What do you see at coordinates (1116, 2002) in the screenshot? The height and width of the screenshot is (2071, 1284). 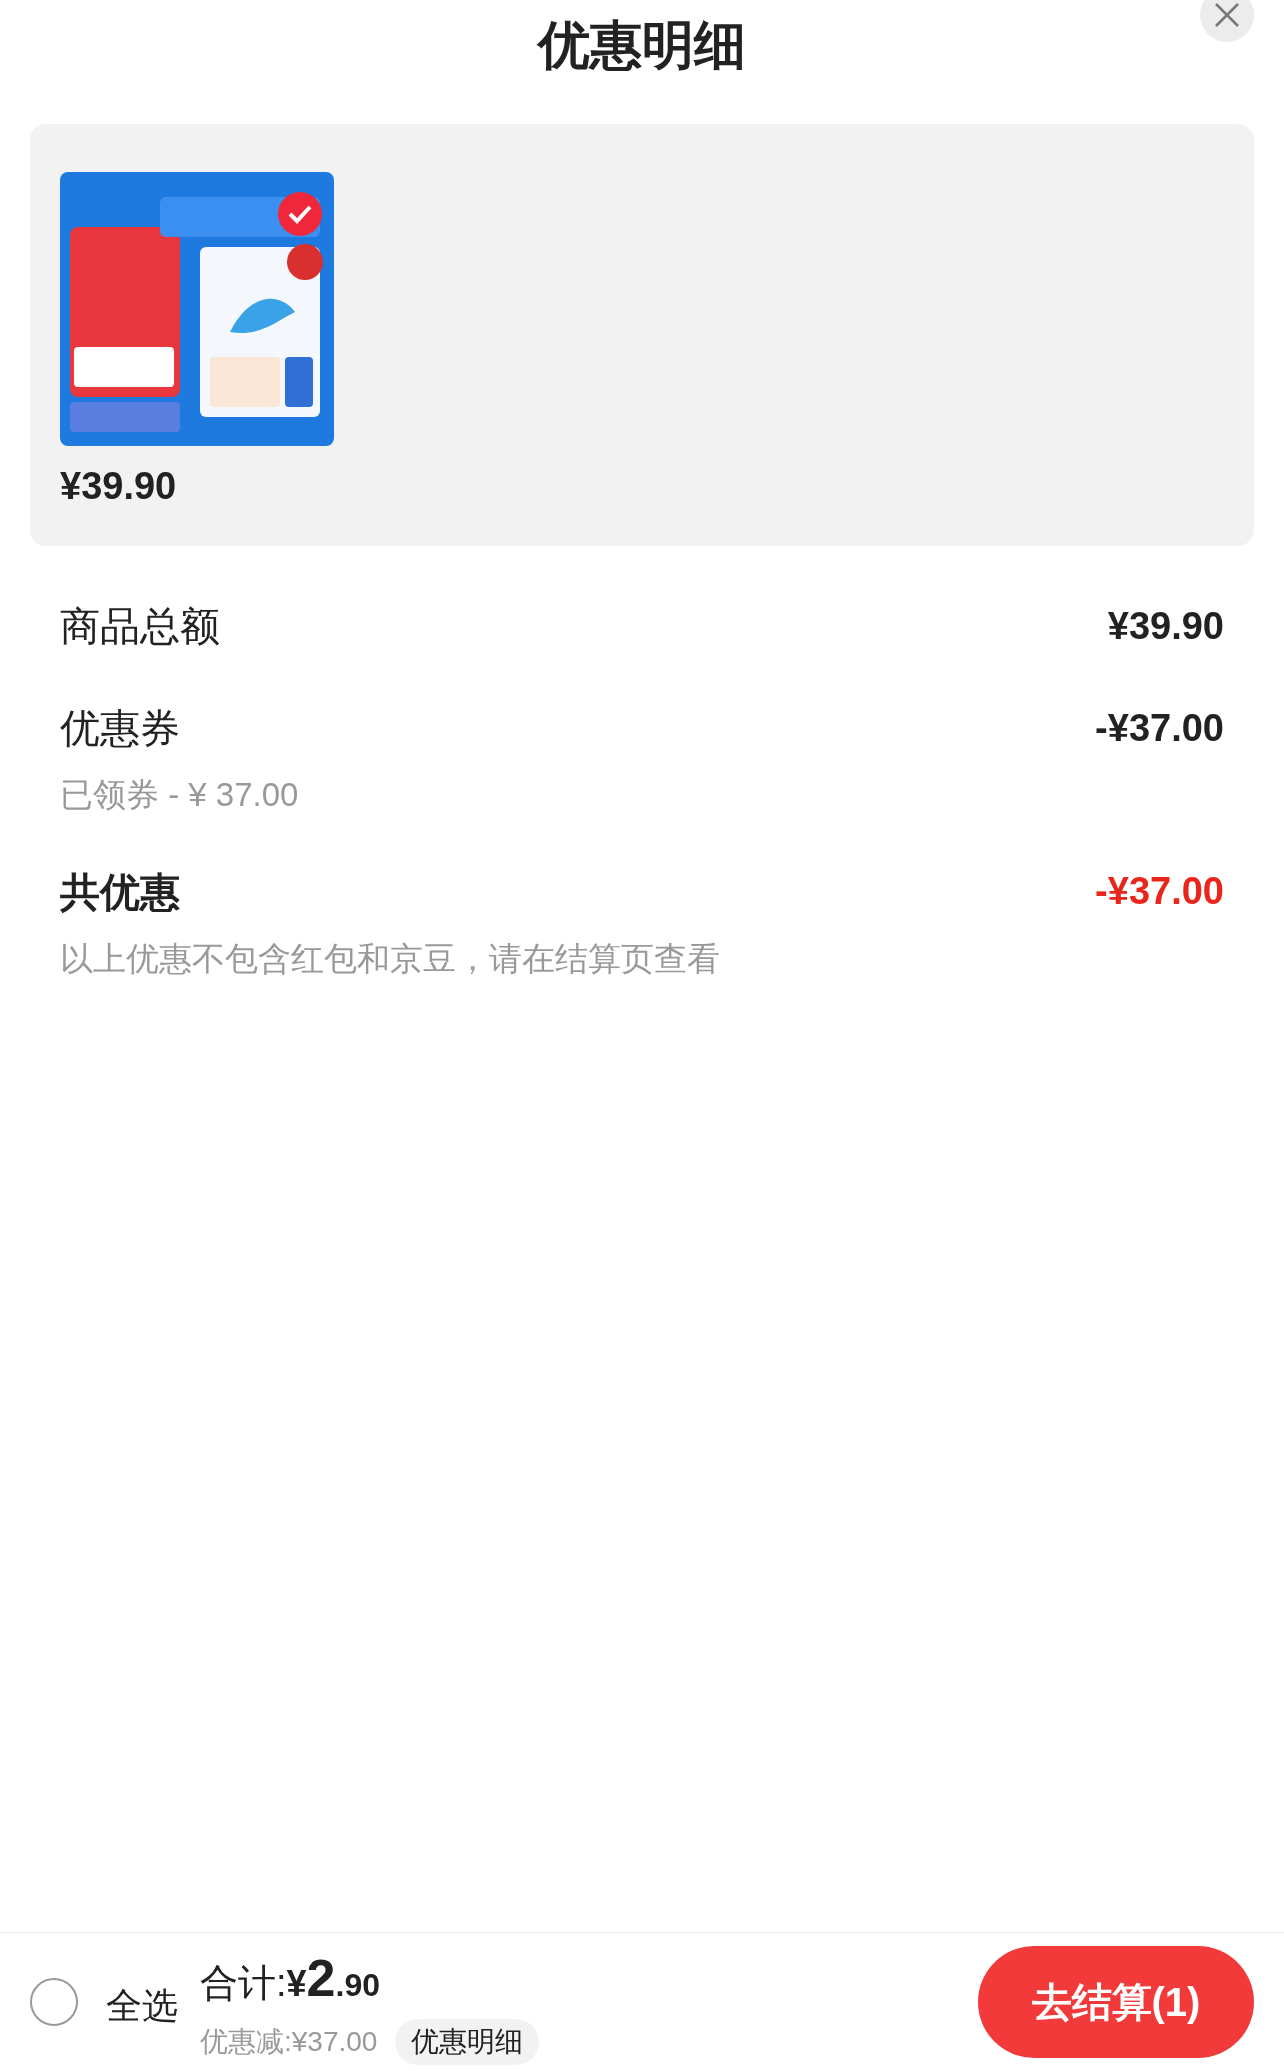 I see `checkout-button: 去结算(1)` at bounding box center [1116, 2002].